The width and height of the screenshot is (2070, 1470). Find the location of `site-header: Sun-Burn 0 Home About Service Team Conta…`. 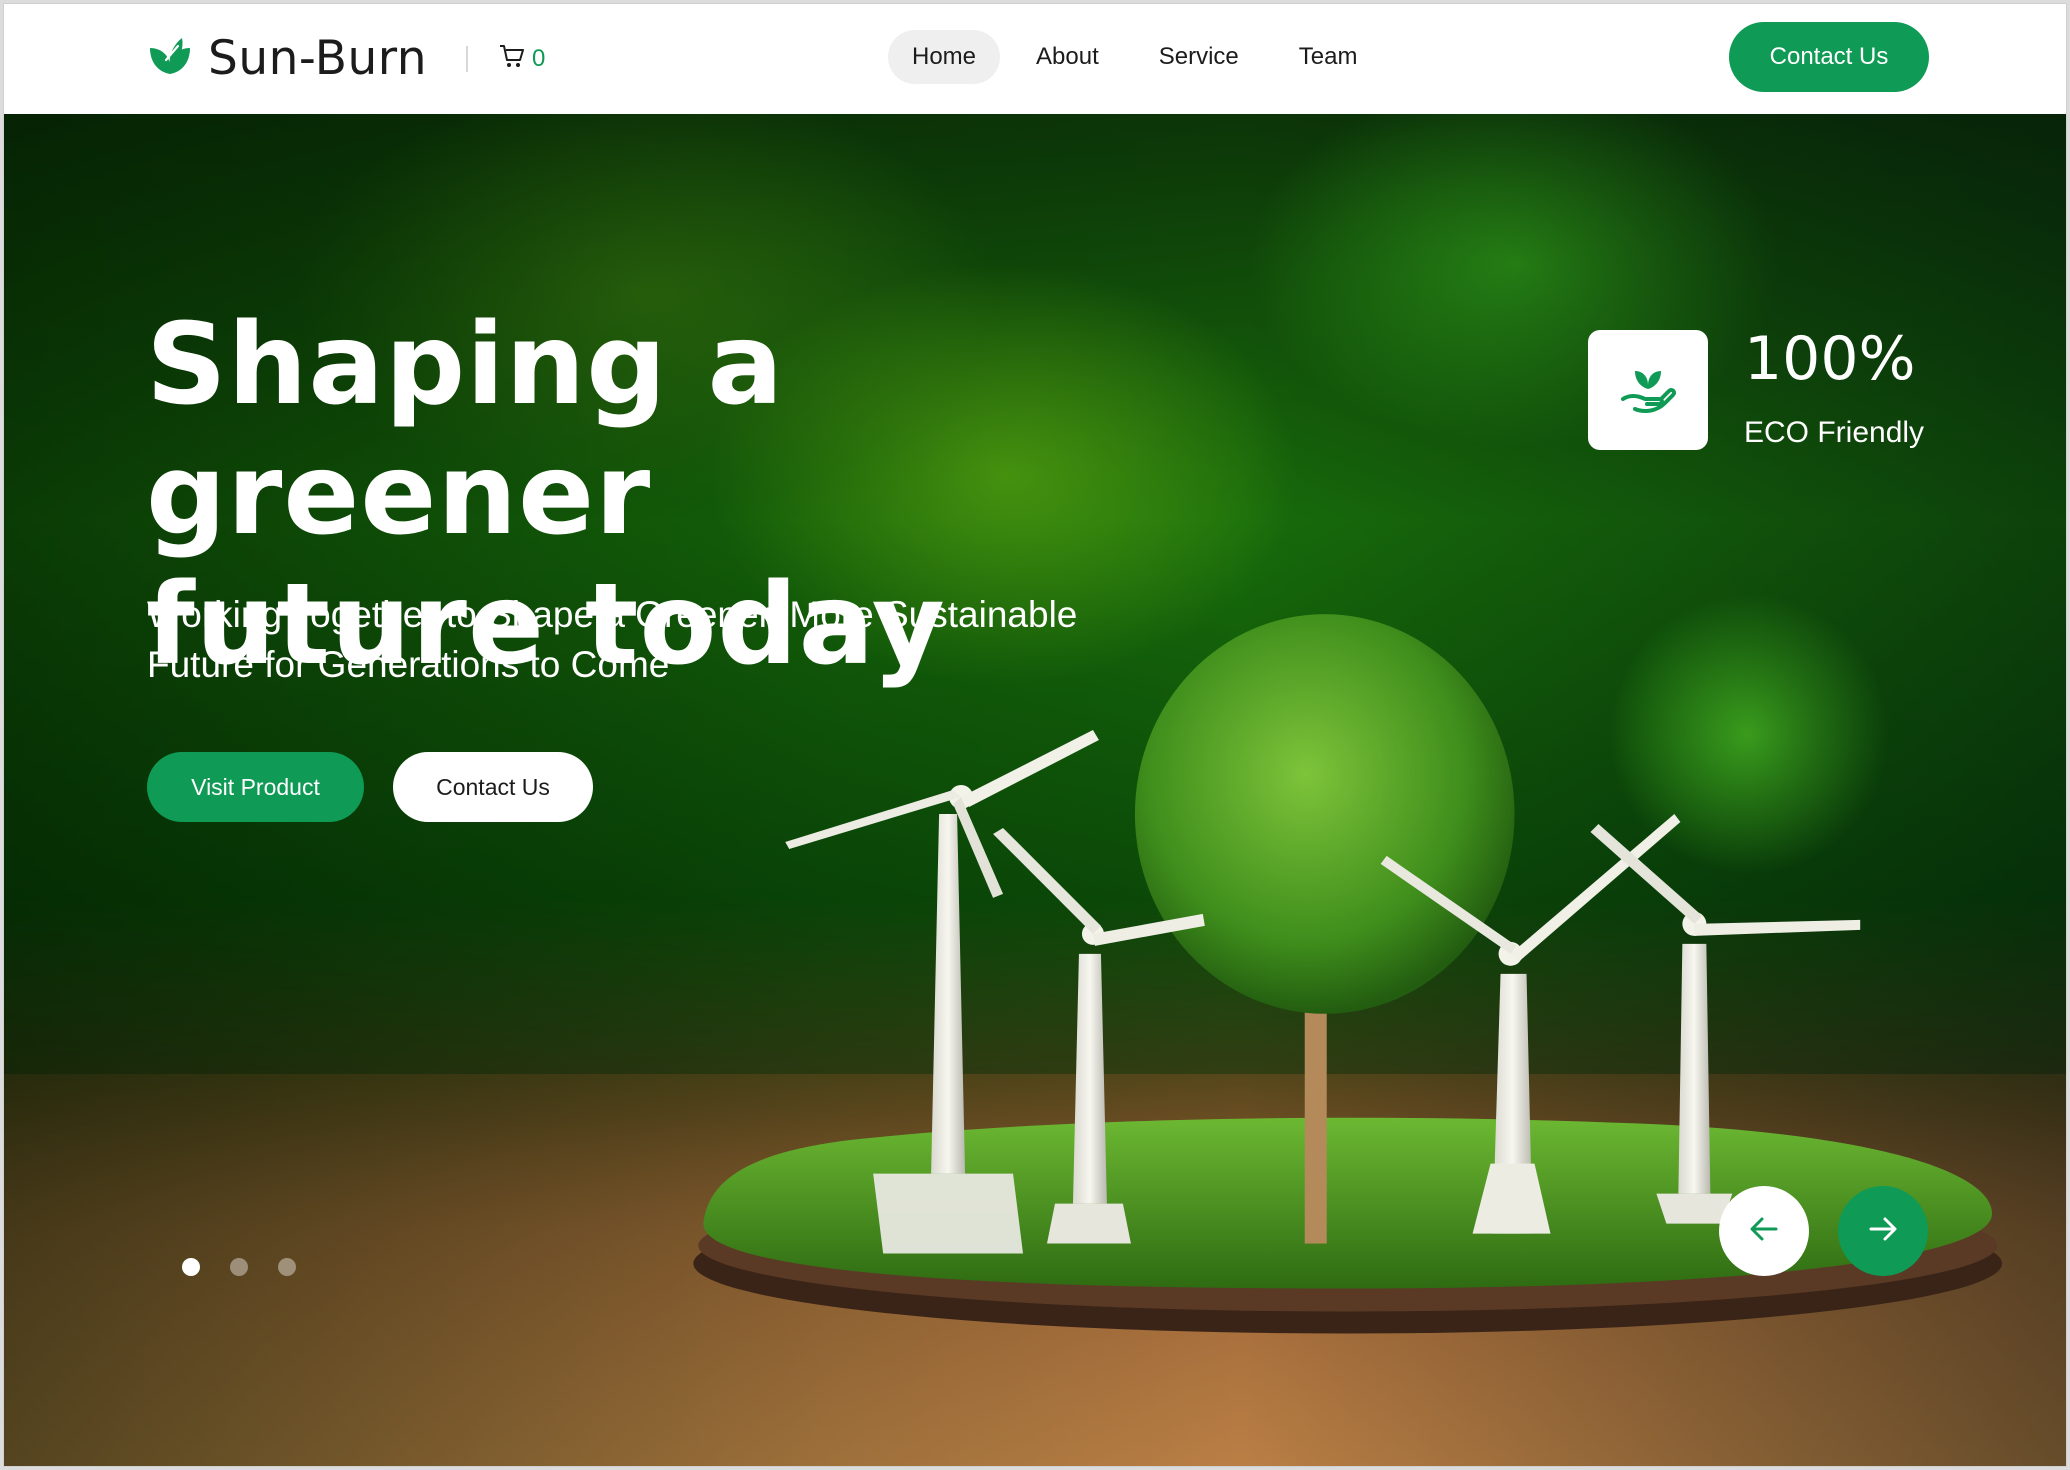

site-header: Sun-Burn 0 Home About Service Team Conta… is located at coordinates (1035, 59).